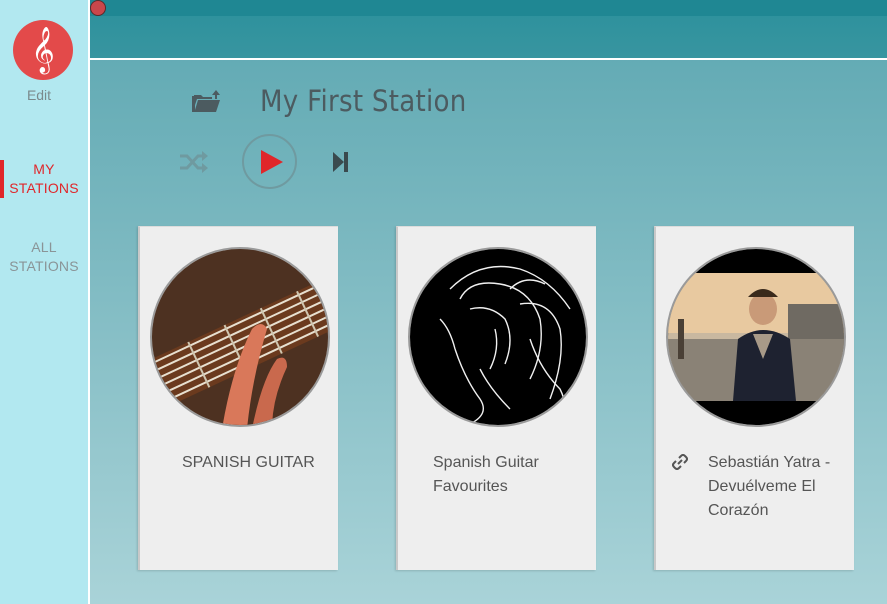 The image size is (887, 604). I want to click on station-card: Spanish Guitar Favourites, so click(496, 398).